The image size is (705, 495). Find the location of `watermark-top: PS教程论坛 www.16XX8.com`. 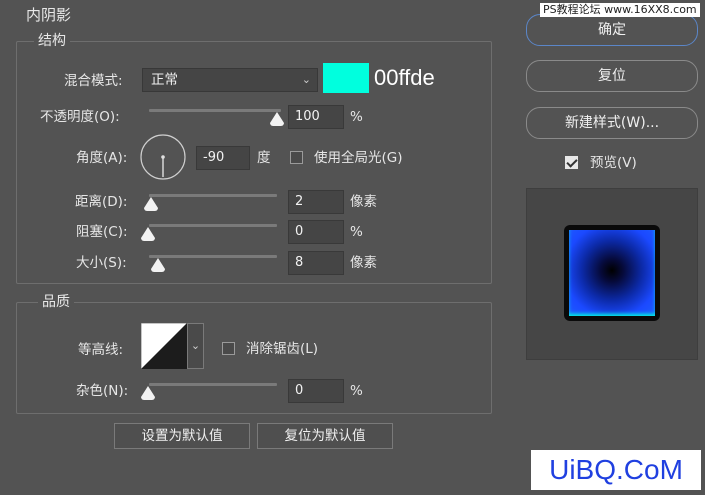

watermark-top: PS教程论坛 www.16XX8.com is located at coordinates (620, 10).